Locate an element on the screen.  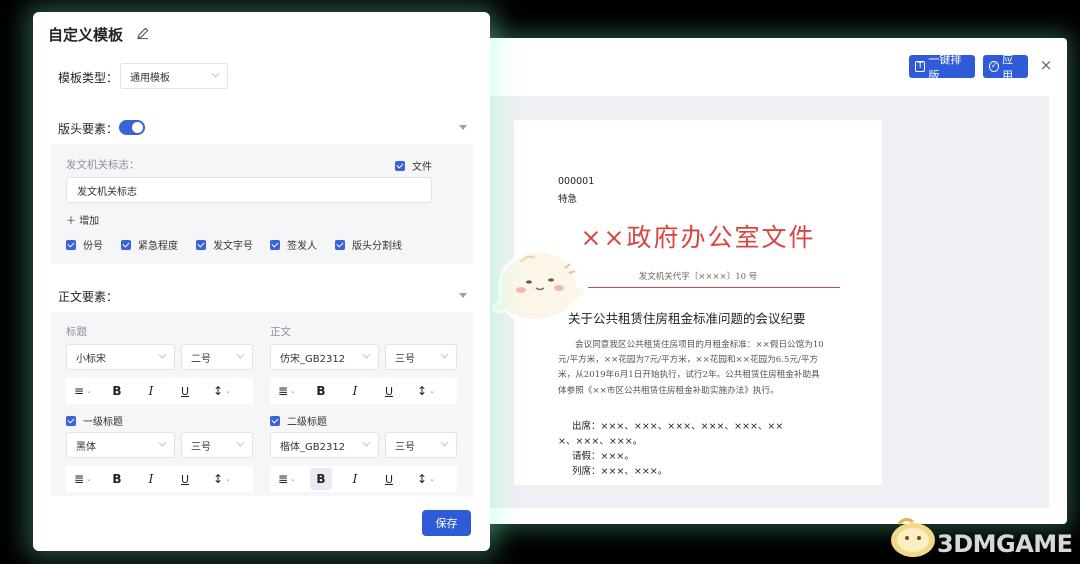
level2-size-value: 三号 is located at coordinates (405, 447).